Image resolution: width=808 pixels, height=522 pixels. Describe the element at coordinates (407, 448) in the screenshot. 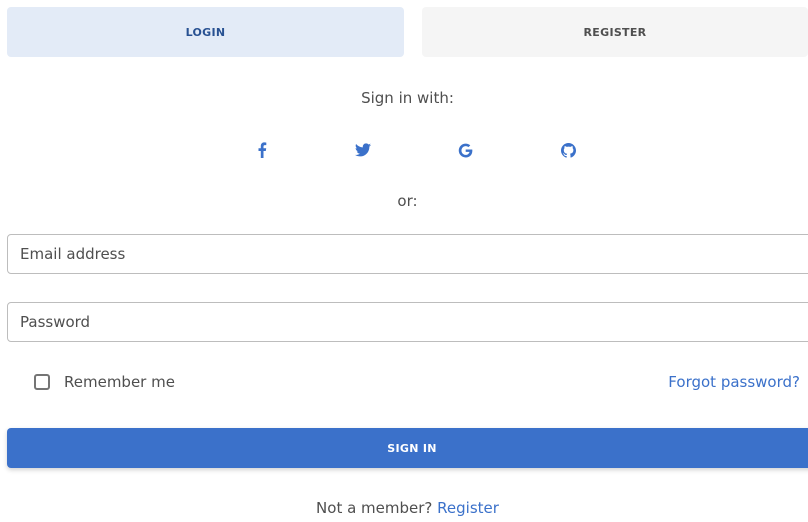

I see `sign-in-button: SIGN IN` at that location.